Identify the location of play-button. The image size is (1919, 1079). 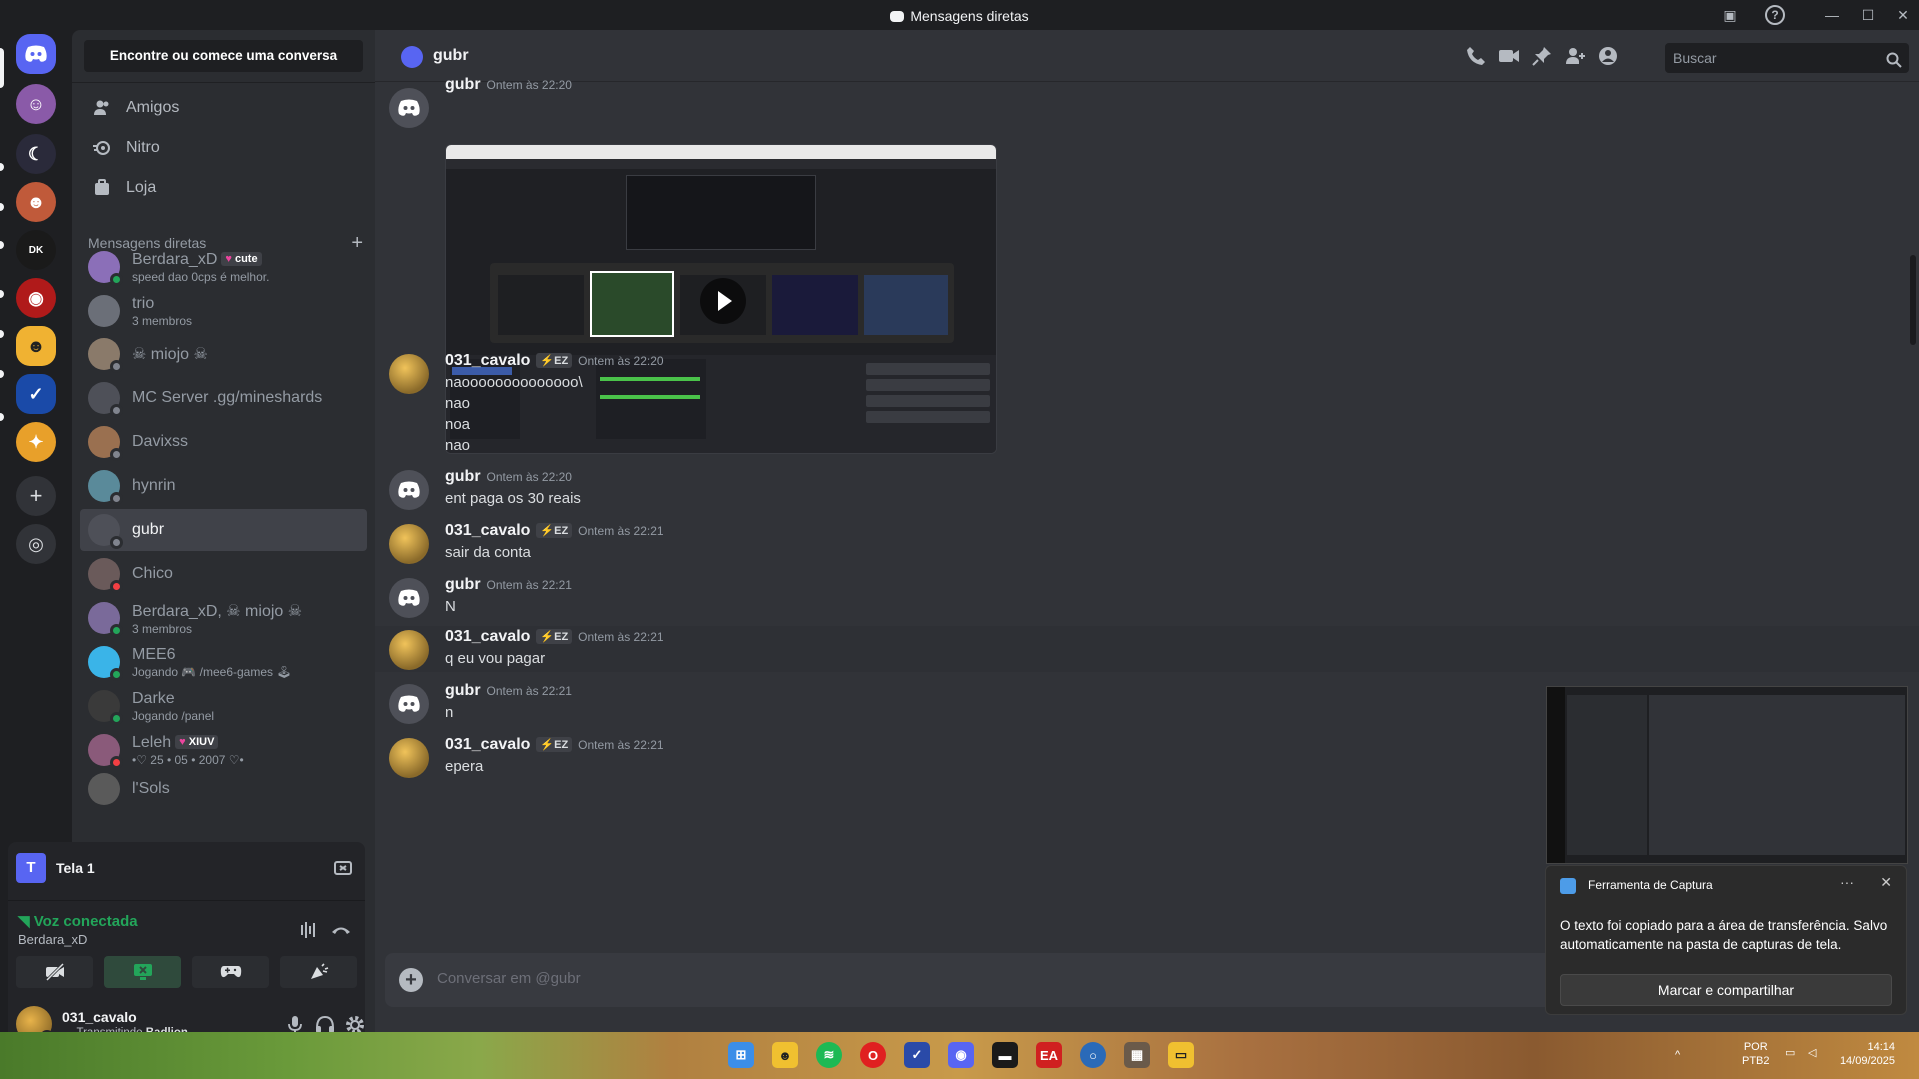
(723, 301).